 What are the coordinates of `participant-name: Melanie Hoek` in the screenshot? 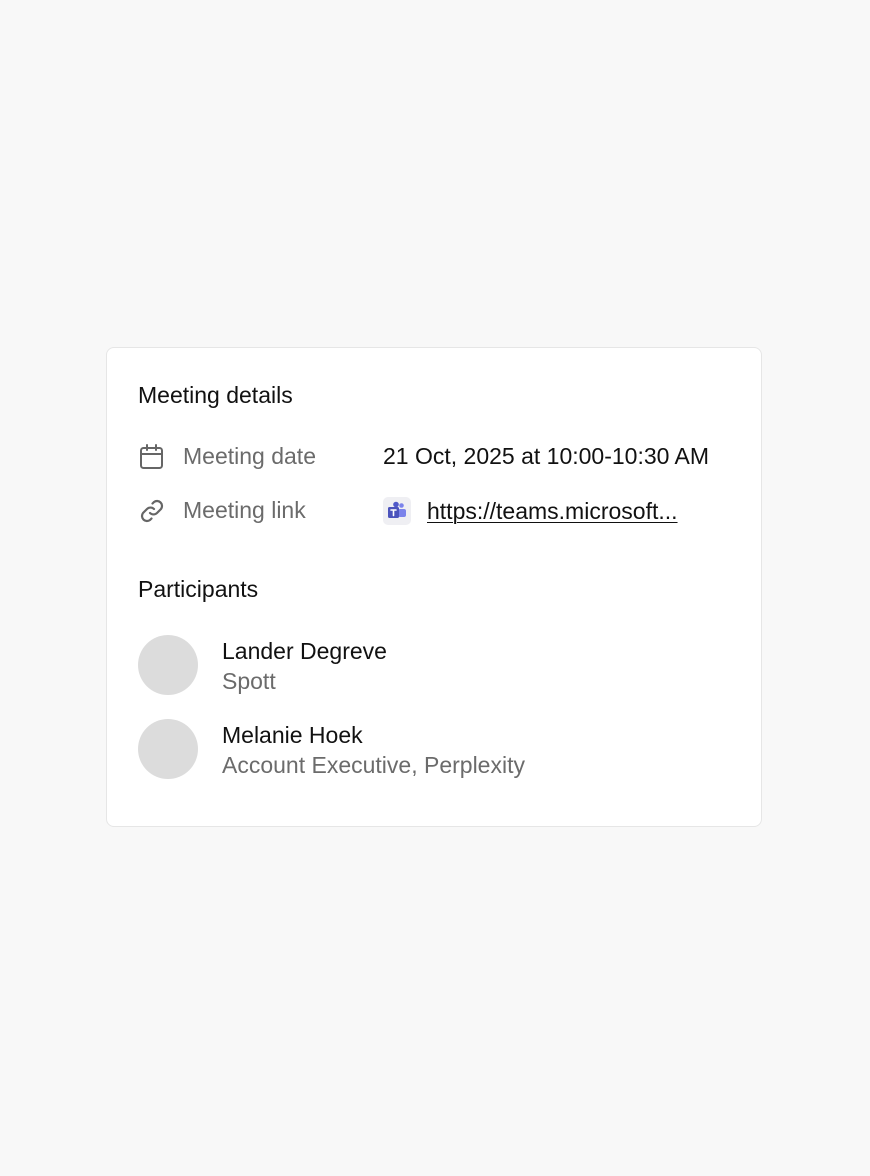 It's located at (292, 735).